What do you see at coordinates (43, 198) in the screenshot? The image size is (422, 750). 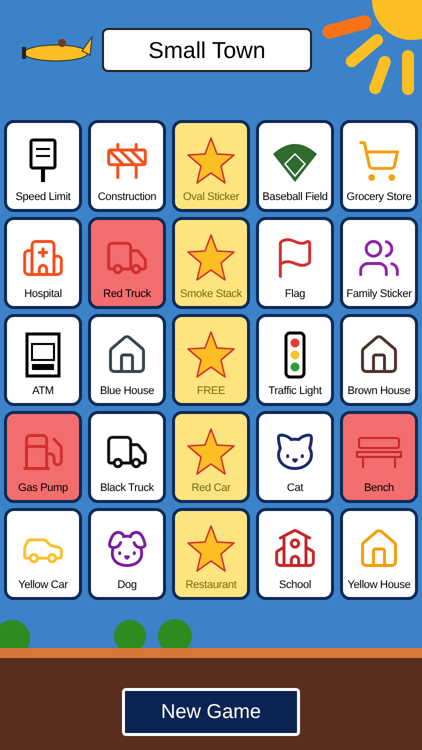 I see `tile-label: Speed Limit` at bounding box center [43, 198].